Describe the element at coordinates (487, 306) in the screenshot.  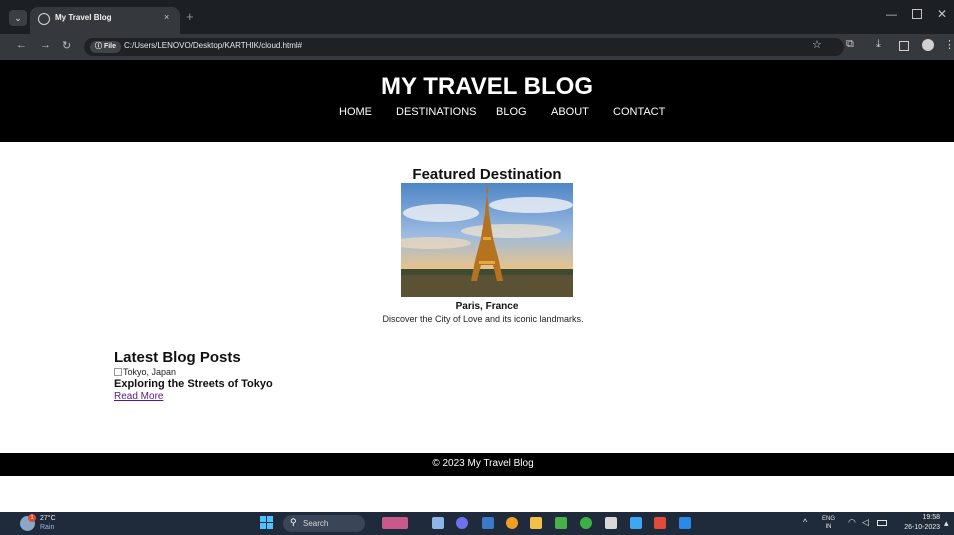
I see `featured-caption: Paris, France` at that location.